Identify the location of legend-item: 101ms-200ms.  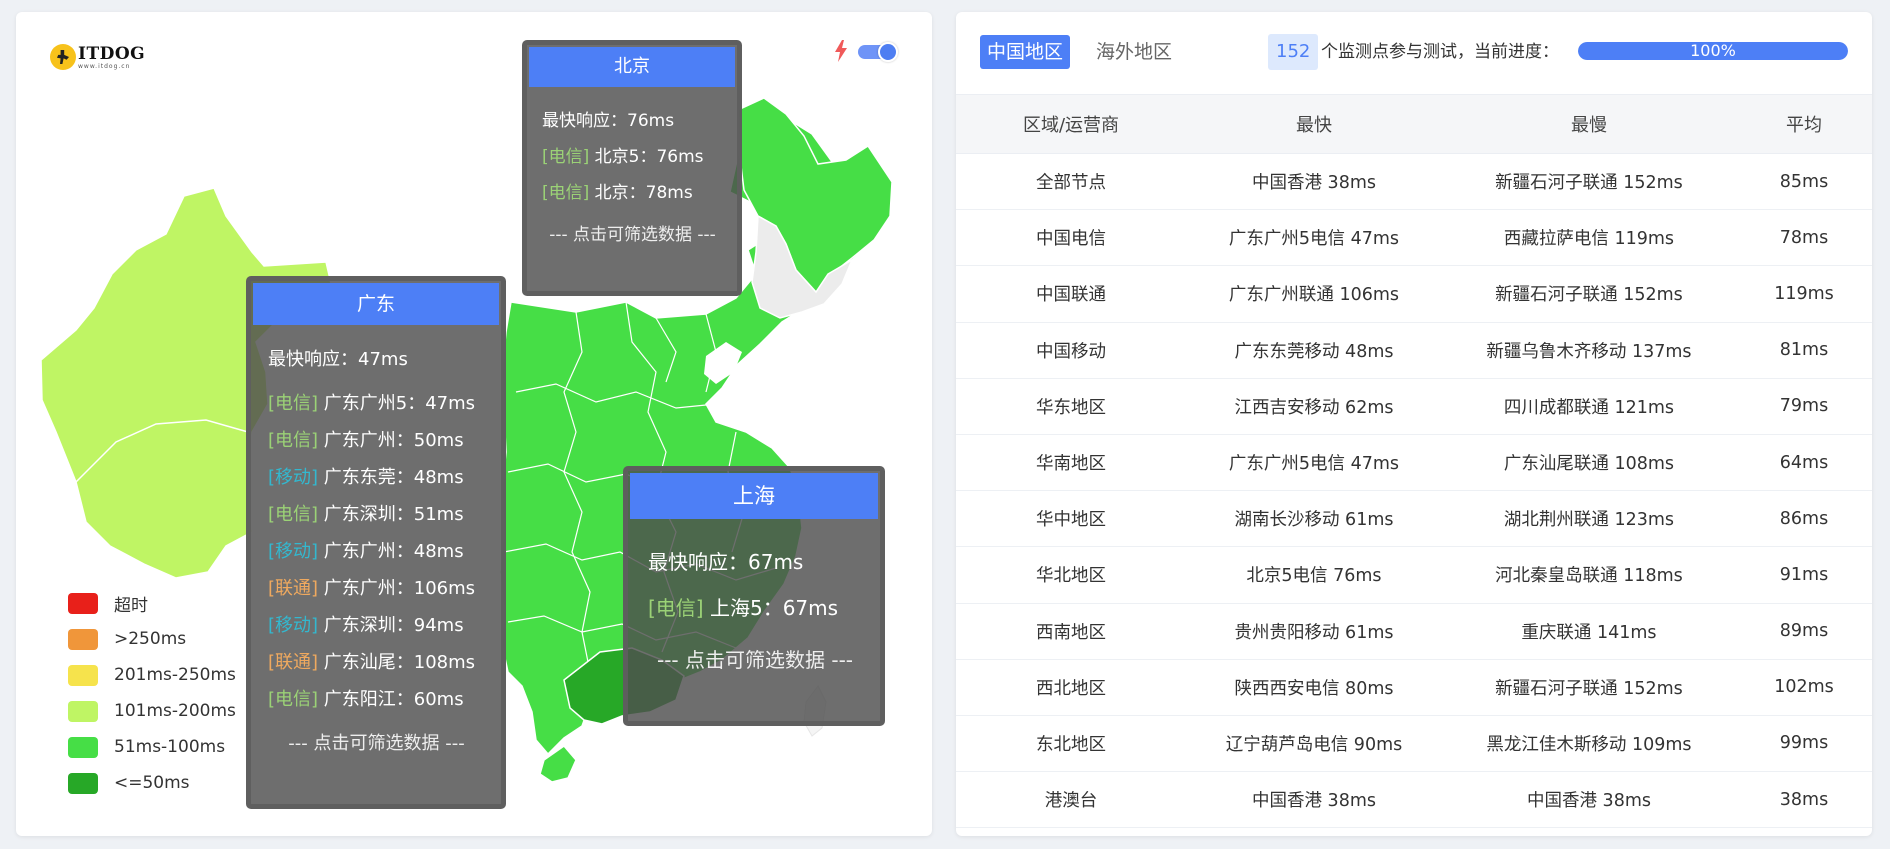
(152, 711).